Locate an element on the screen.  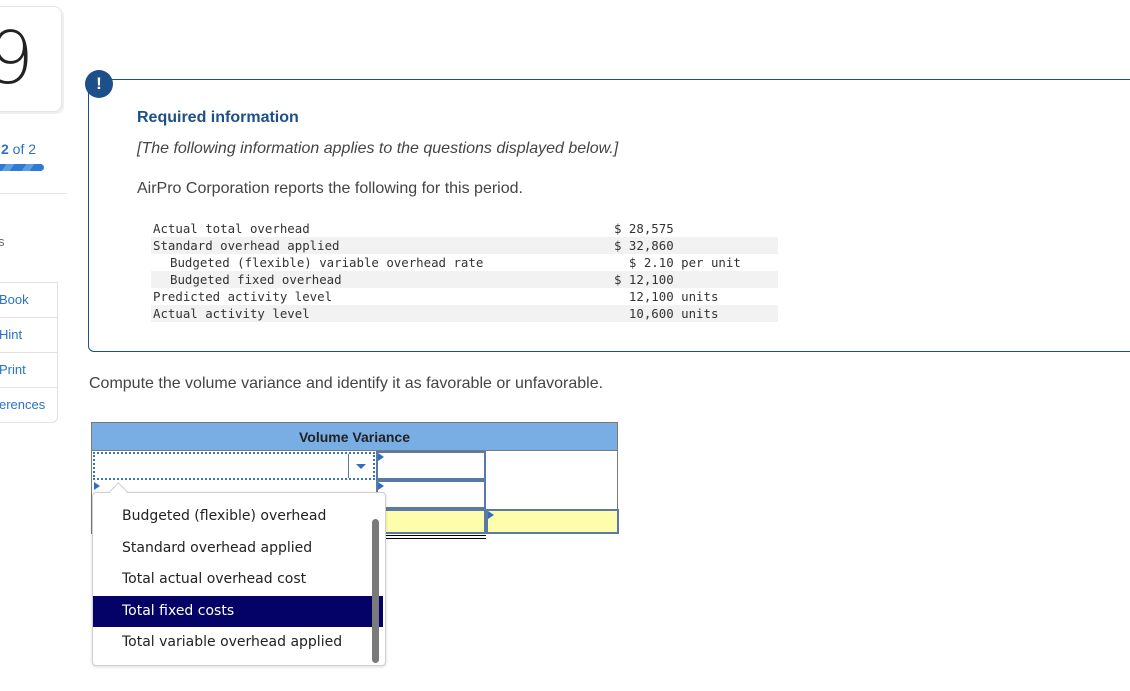
worksheet-header: Volume Variance is located at coordinates (354, 436).